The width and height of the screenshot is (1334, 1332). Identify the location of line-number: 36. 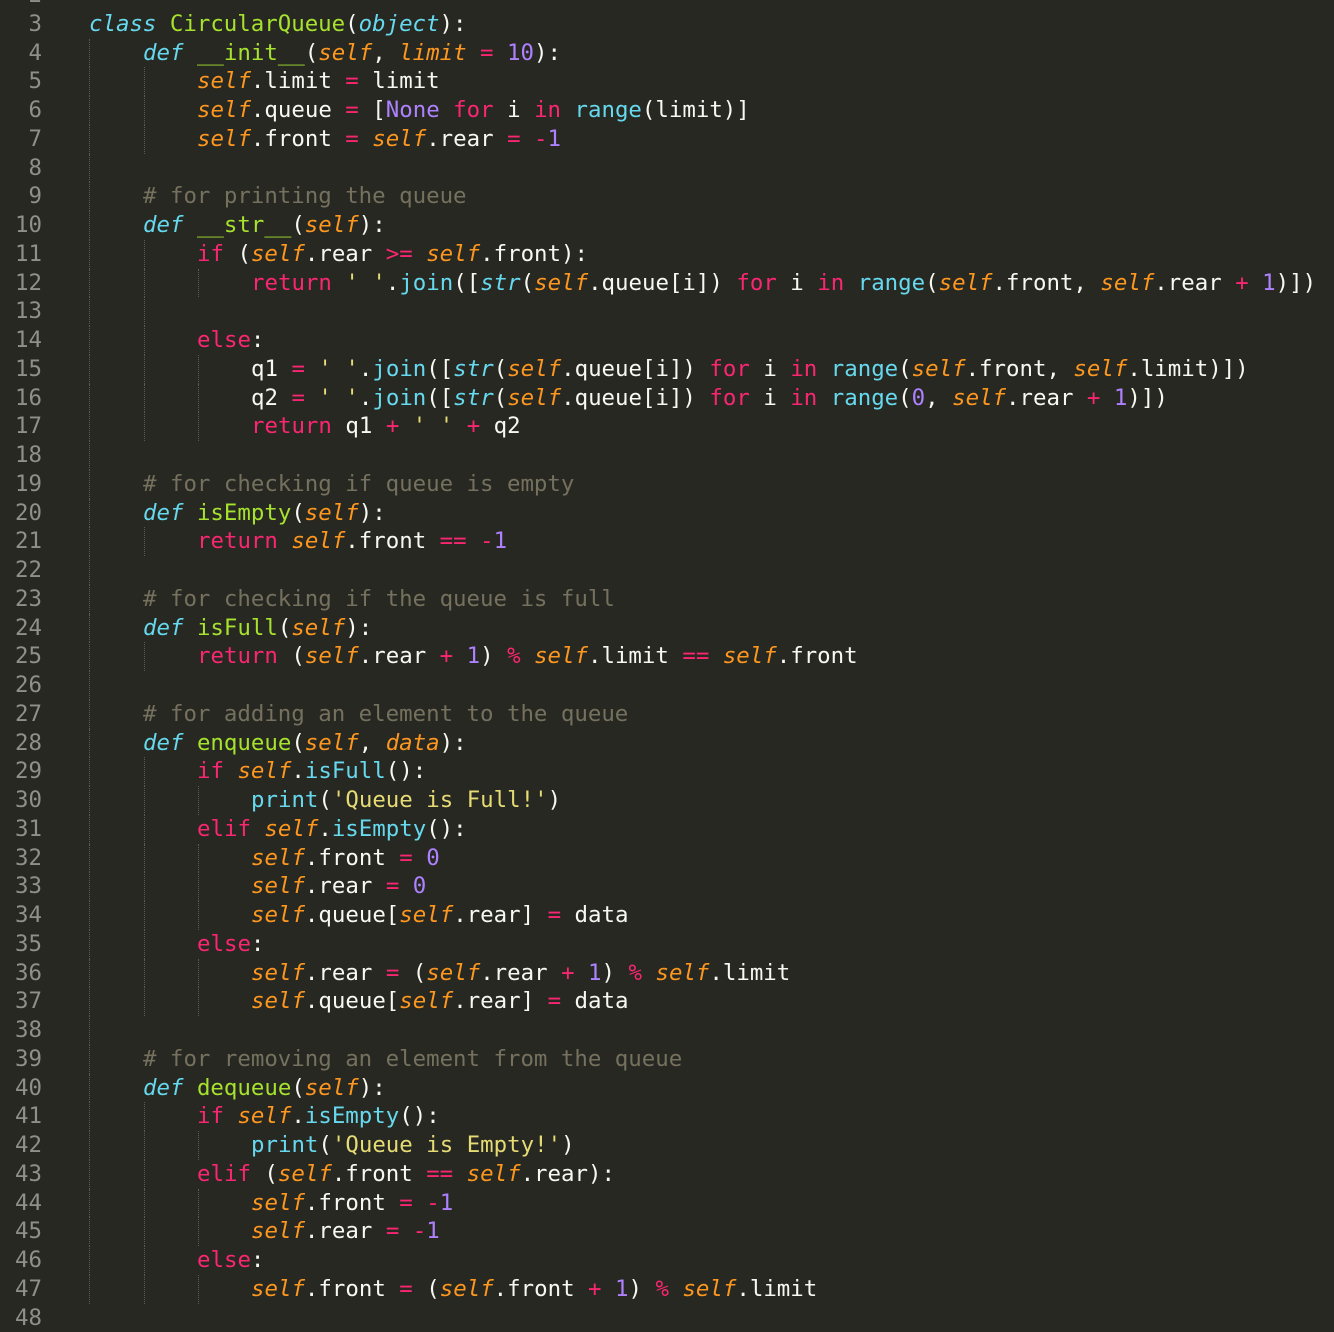
(21, 973).